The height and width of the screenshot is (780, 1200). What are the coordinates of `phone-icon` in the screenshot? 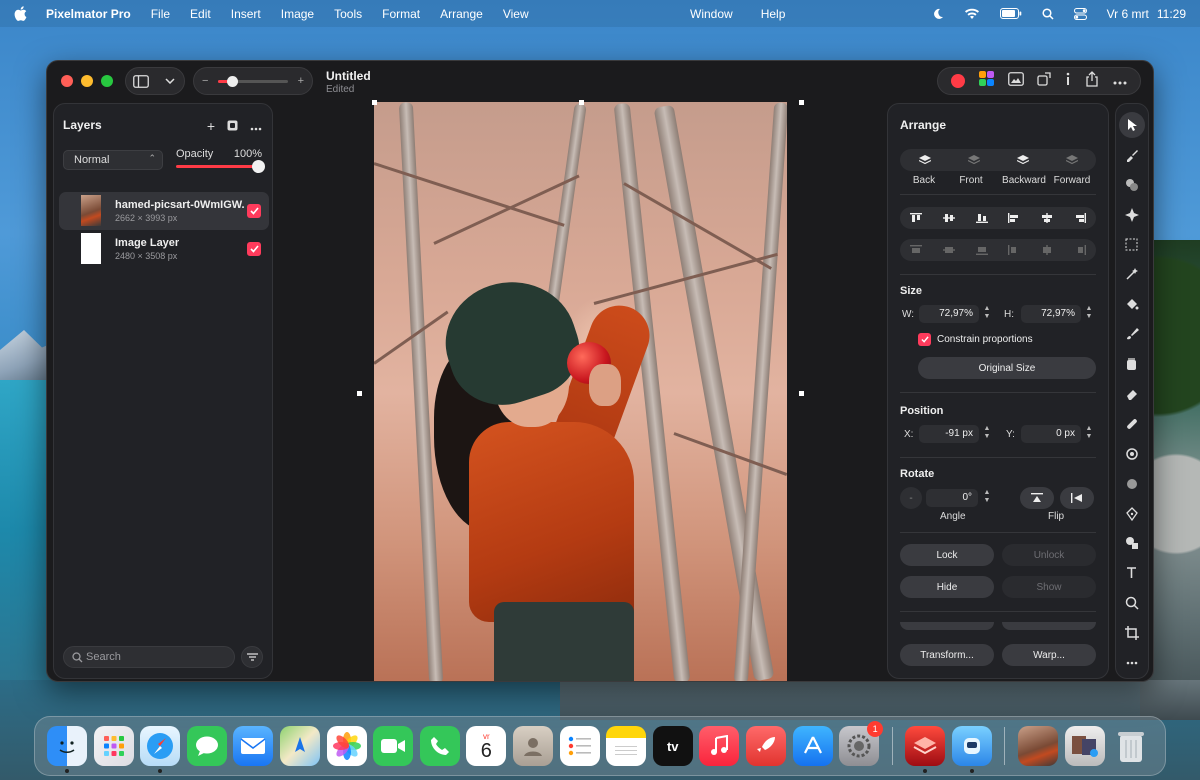 It's located at (439, 746).